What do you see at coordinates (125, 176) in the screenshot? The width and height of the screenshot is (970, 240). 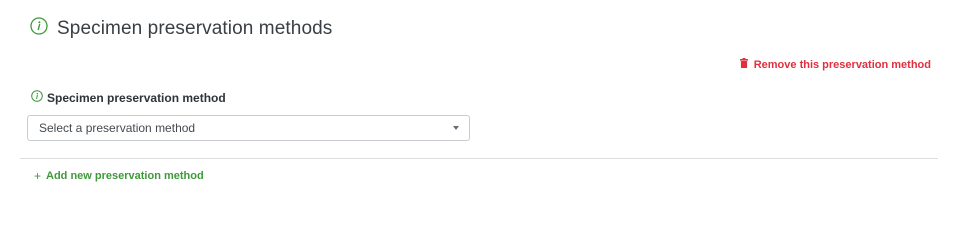 I see `add-preservation-method-label: Add new preservation method` at bounding box center [125, 176].